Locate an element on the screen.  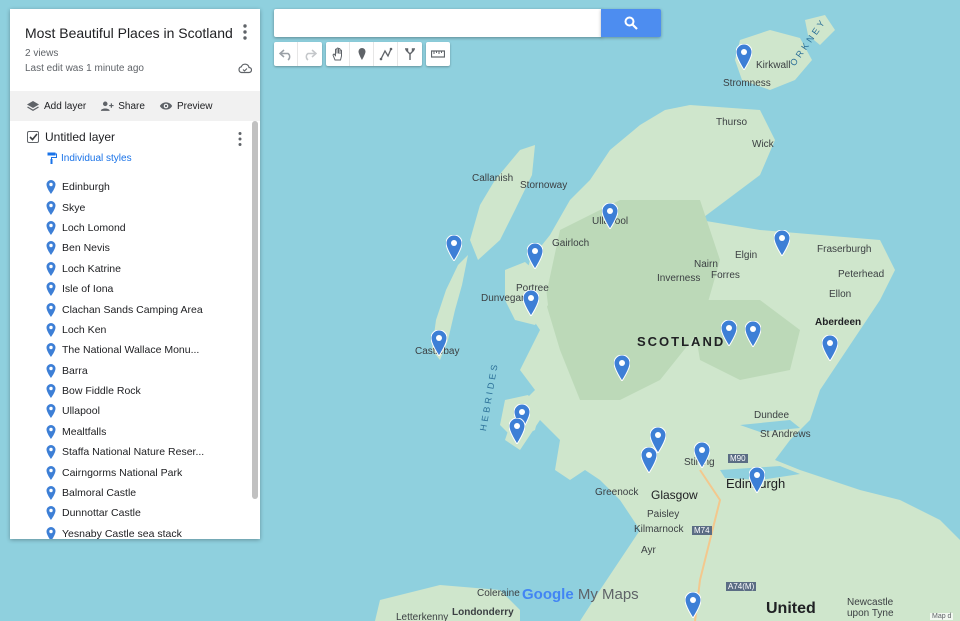
panel-scrollbar is located at coordinates (255, 310).